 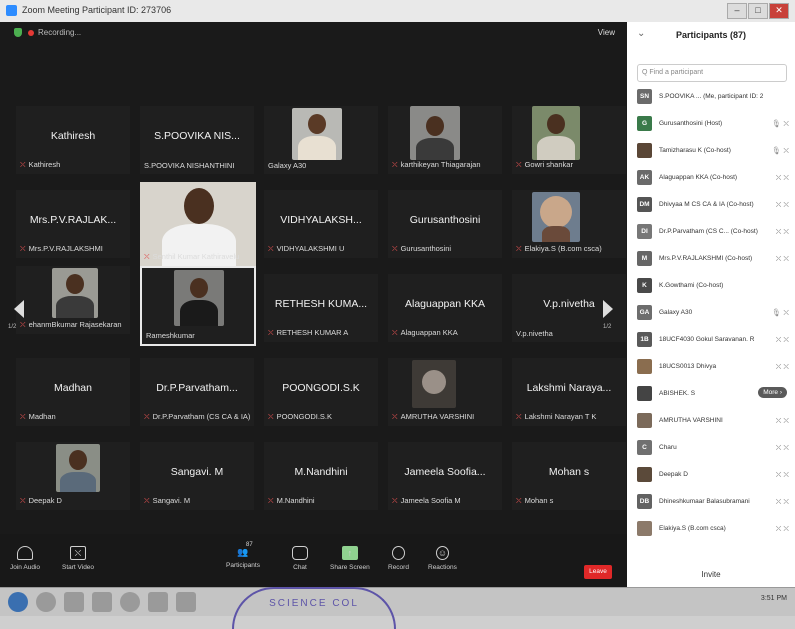 What do you see at coordinates (569, 392) in the screenshot?
I see `video-tile: Lakshmi Naraya... ⛌ Lakshmi Narayan T K` at bounding box center [569, 392].